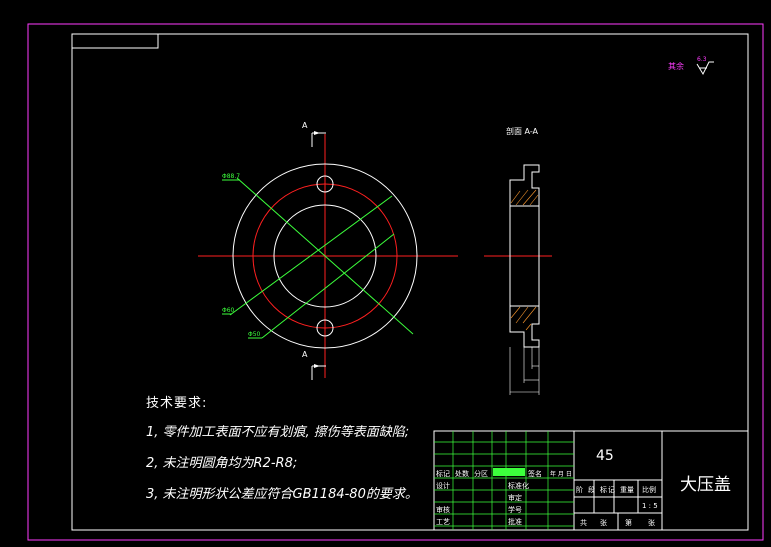 The image size is (771, 547). What do you see at coordinates (603, 523) in the screenshot?
I see `tb-sheet-2: 张` at bounding box center [603, 523].